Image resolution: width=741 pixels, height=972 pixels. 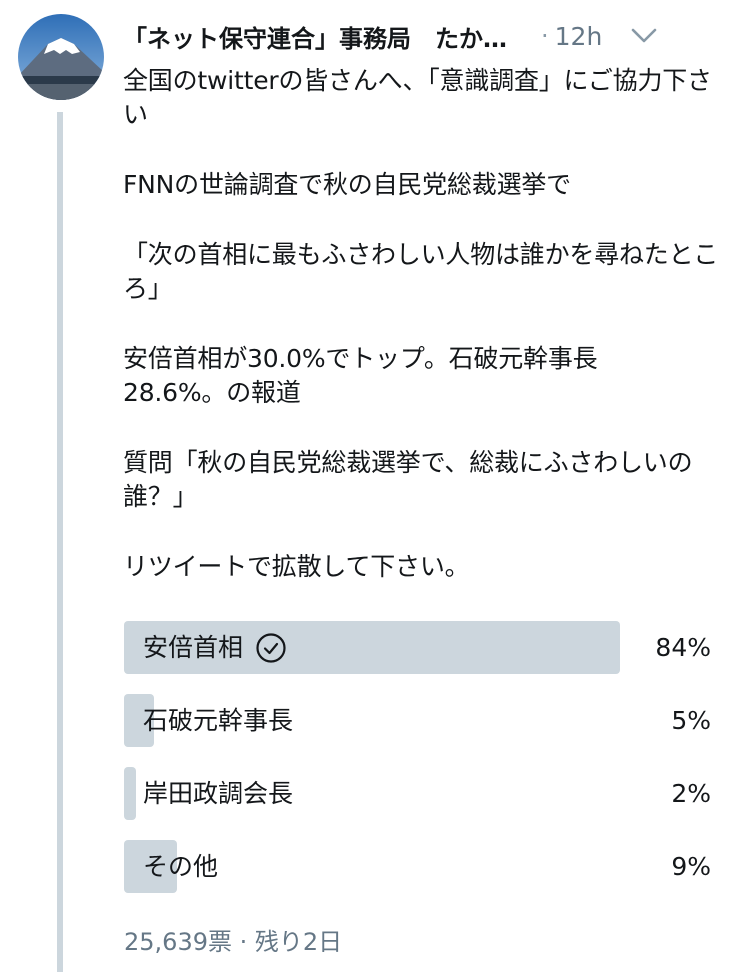 I want to click on poll-option-label: 岸田政調会長, so click(x=218, y=793).